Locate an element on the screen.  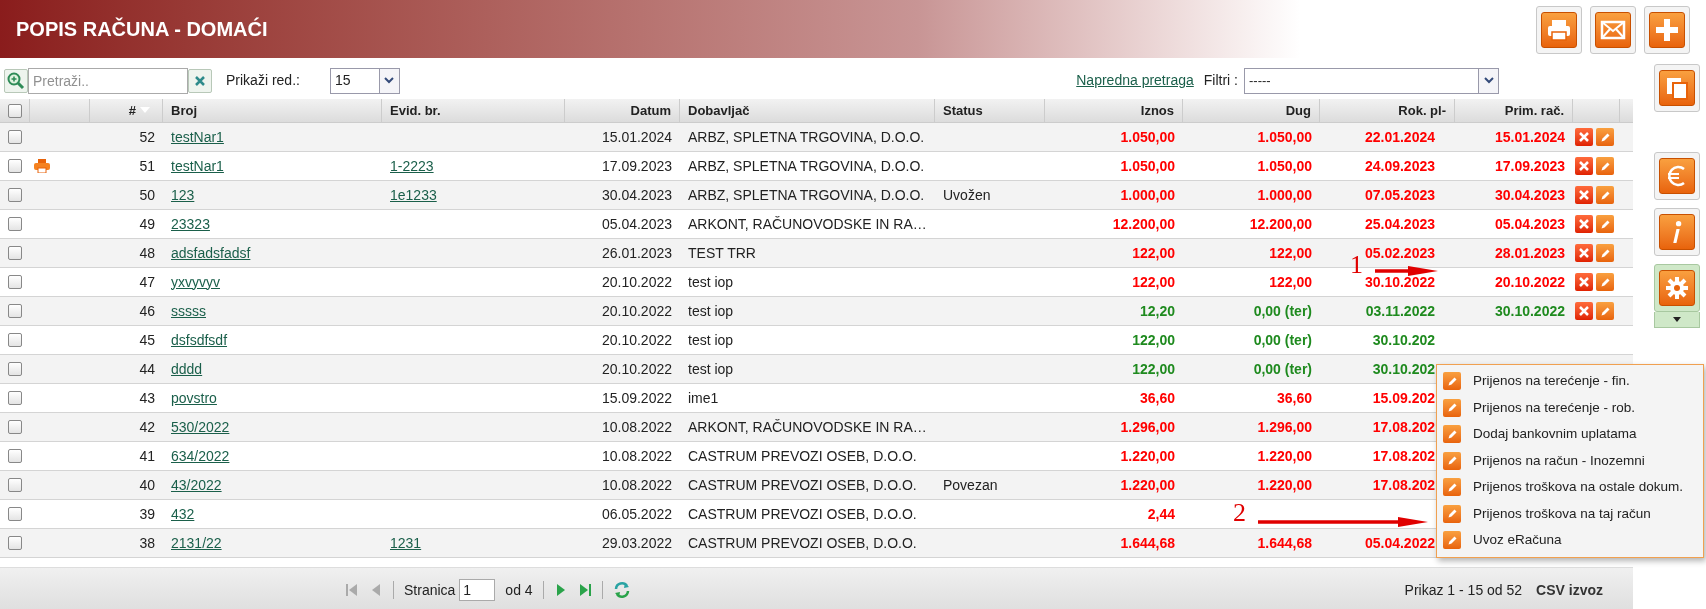
record-link: 1e1233 is located at coordinates (413, 195).